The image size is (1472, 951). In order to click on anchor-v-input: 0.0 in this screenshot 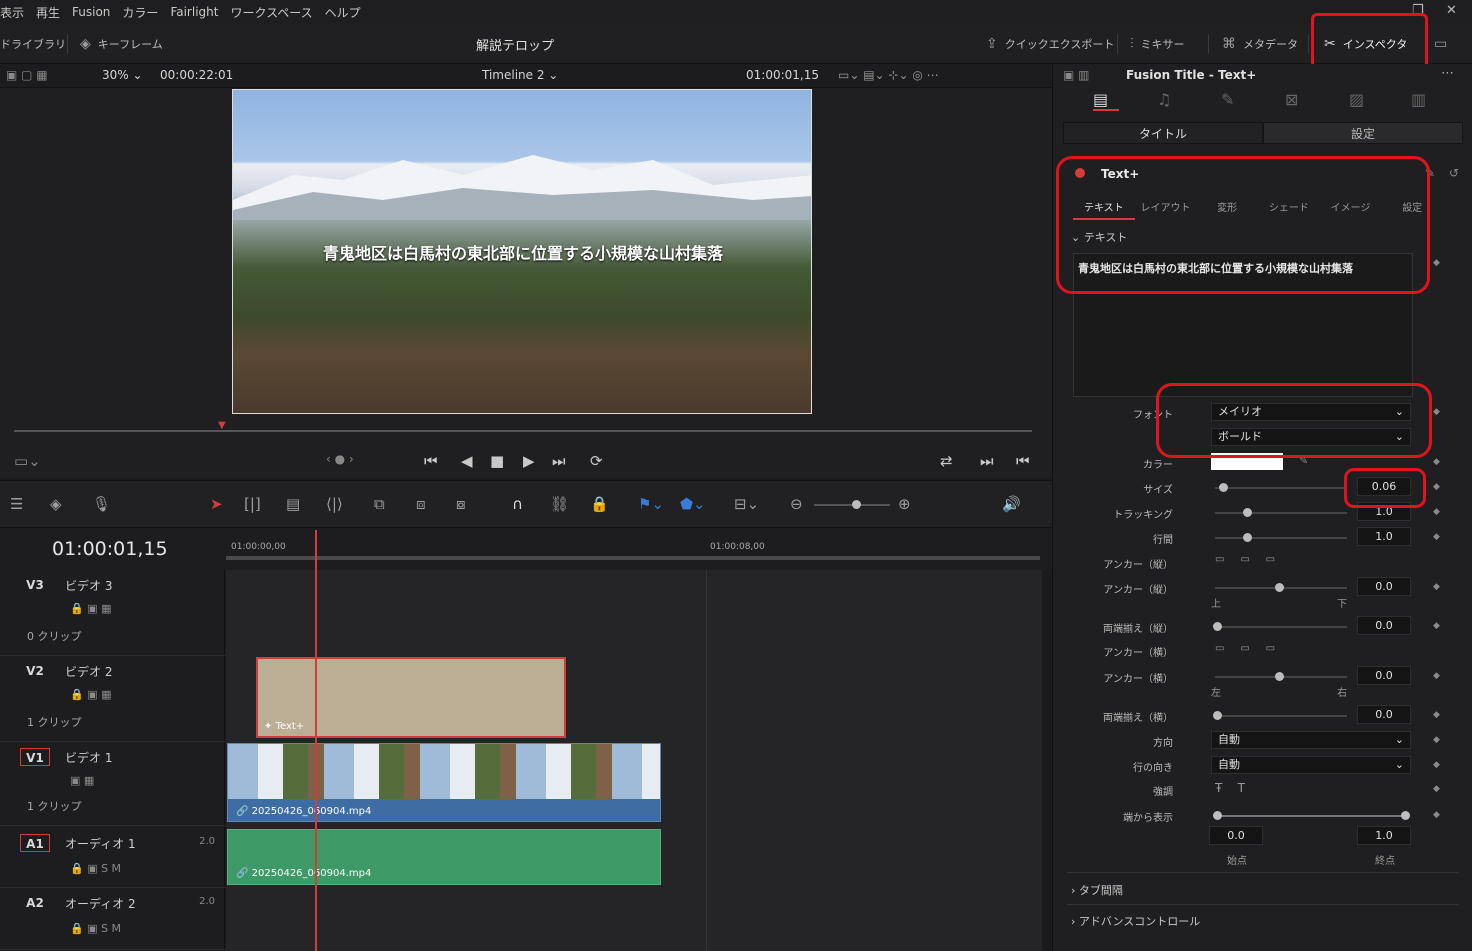, I will do `click(1384, 586)`.